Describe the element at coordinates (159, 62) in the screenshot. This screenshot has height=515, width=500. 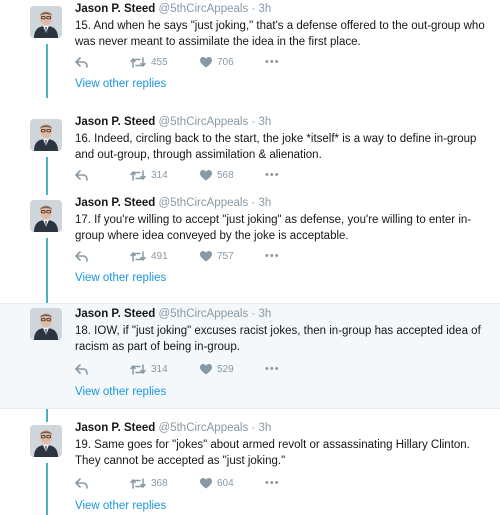
I see `retweet-count: 455` at that location.